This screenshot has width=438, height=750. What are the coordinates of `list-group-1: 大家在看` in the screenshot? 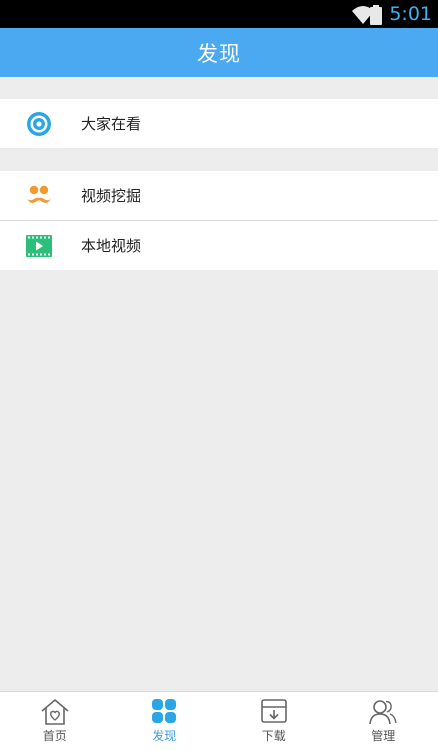 It's located at (219, 123).